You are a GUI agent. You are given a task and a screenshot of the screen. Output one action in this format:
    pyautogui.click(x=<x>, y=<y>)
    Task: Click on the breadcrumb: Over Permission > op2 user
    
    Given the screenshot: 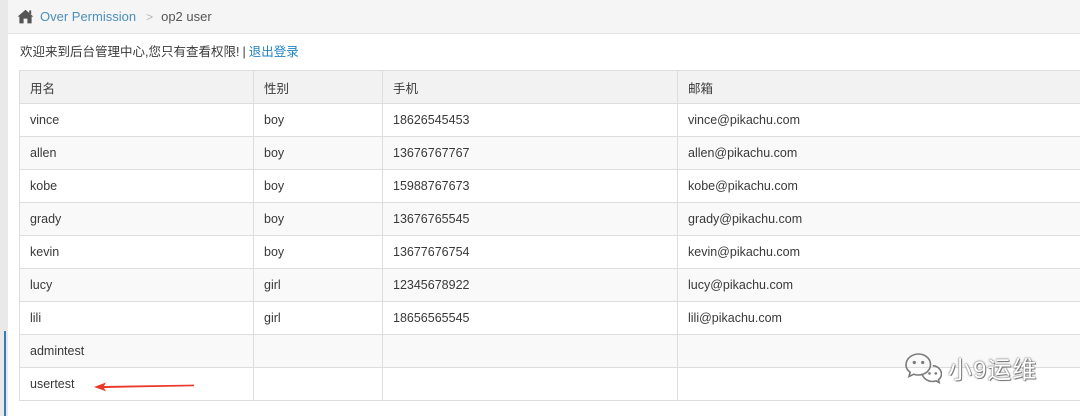 What is the action you would take?
    pyautogui.click(x=544, y=17)
    